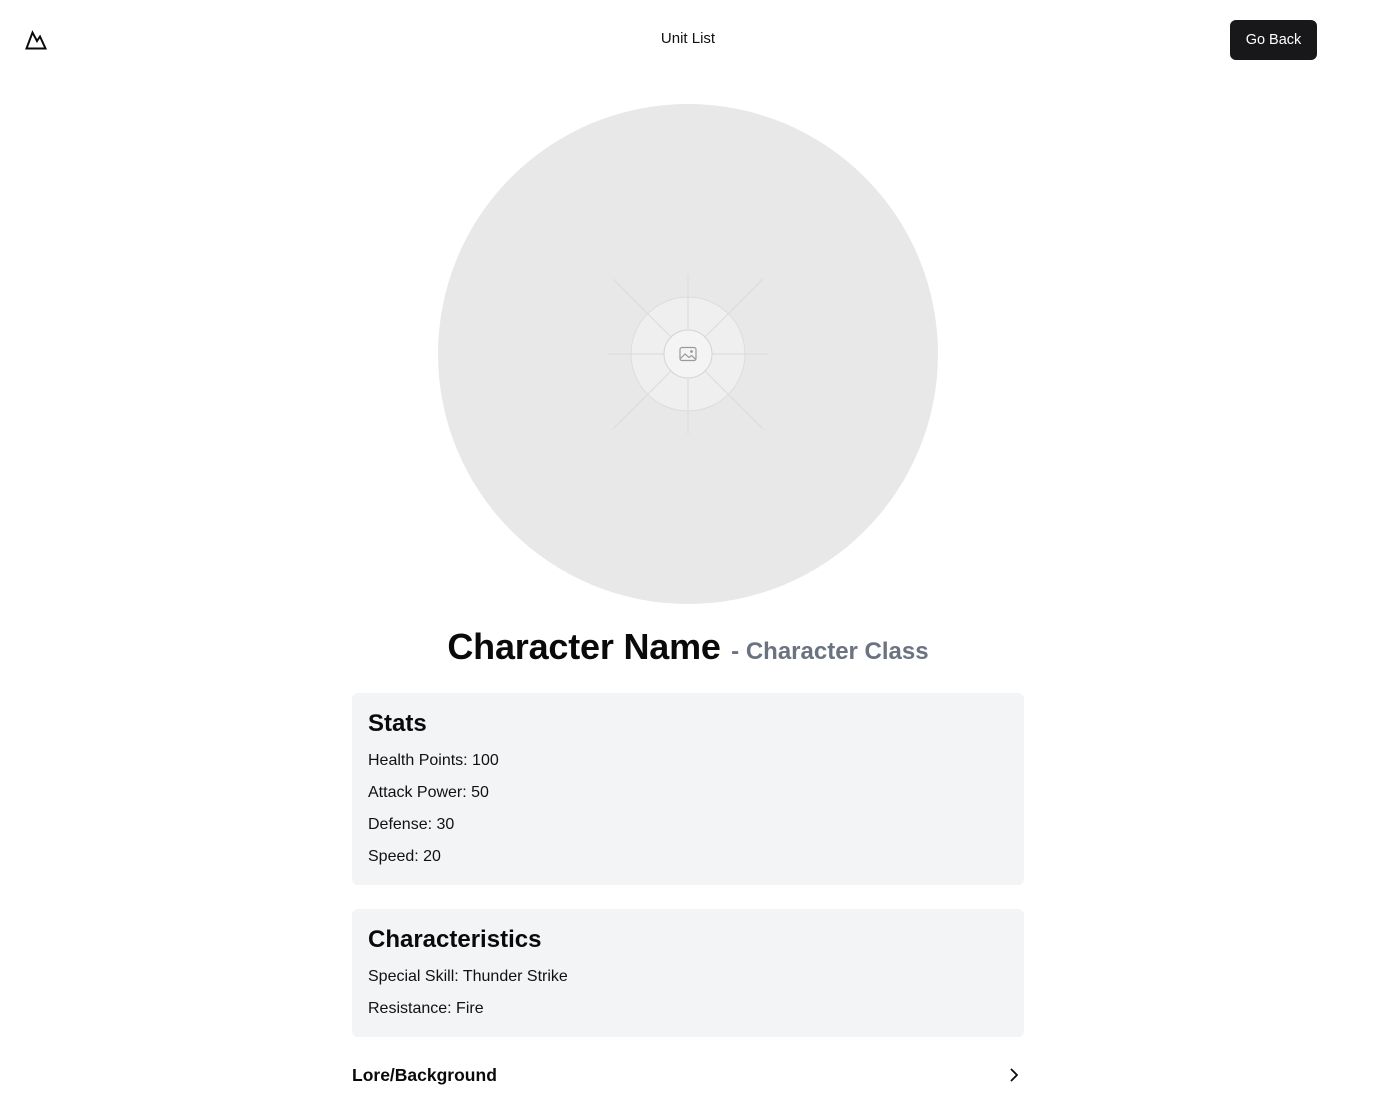 The image size is (1376, 1113). What do you see at coordinates (424, 1074) in the screenshot?
I see `lore-background-label: Lore/Background` at bounding box center [424, 1074].